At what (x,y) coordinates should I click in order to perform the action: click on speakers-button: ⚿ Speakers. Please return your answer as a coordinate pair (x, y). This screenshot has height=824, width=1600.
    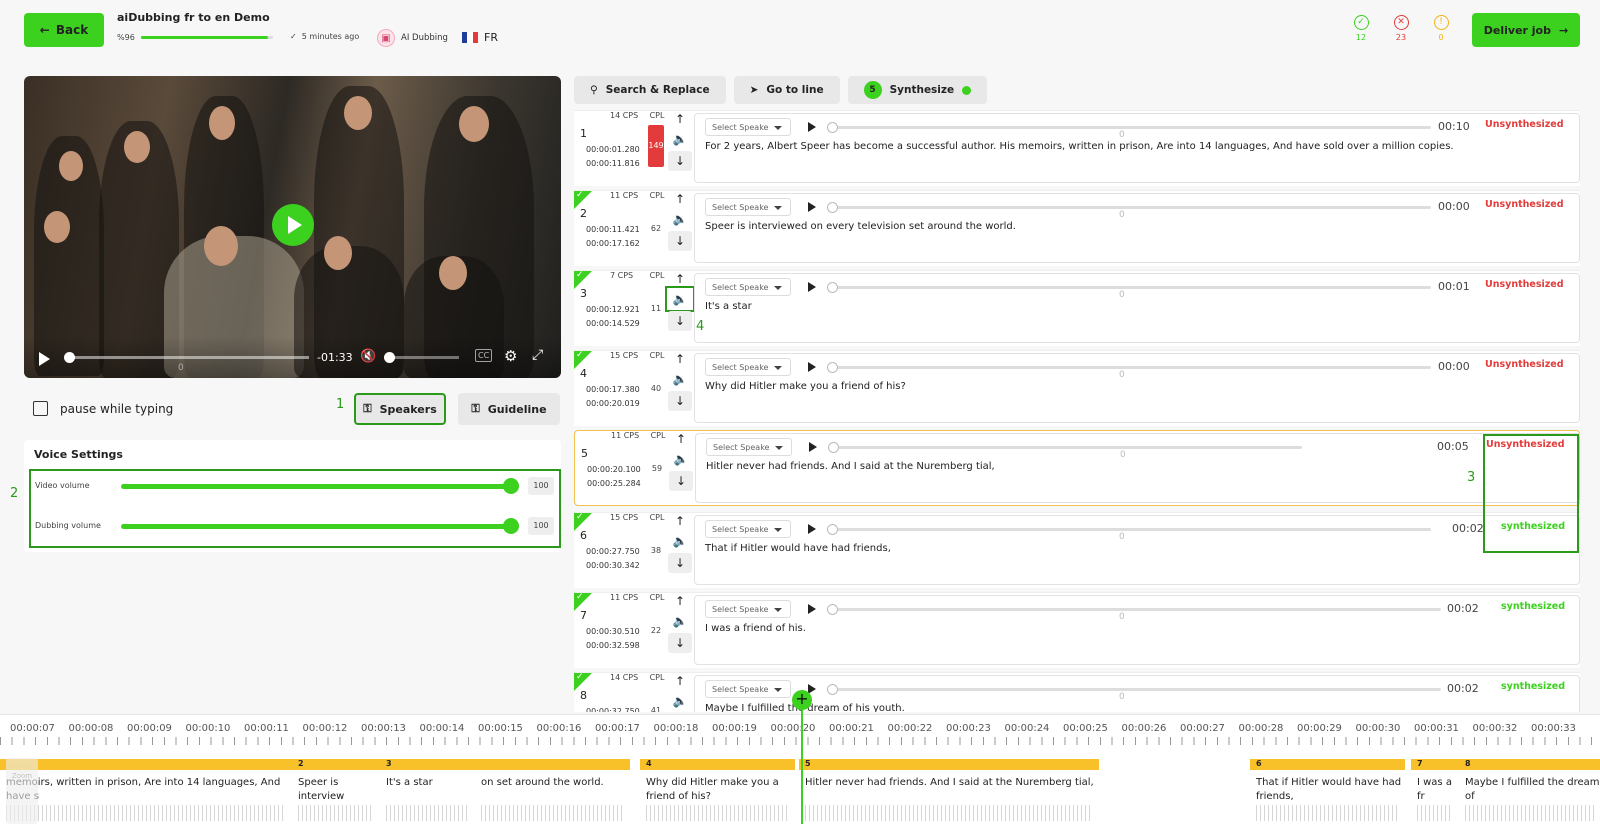
    Looking at the image, I should click on (400, 409).